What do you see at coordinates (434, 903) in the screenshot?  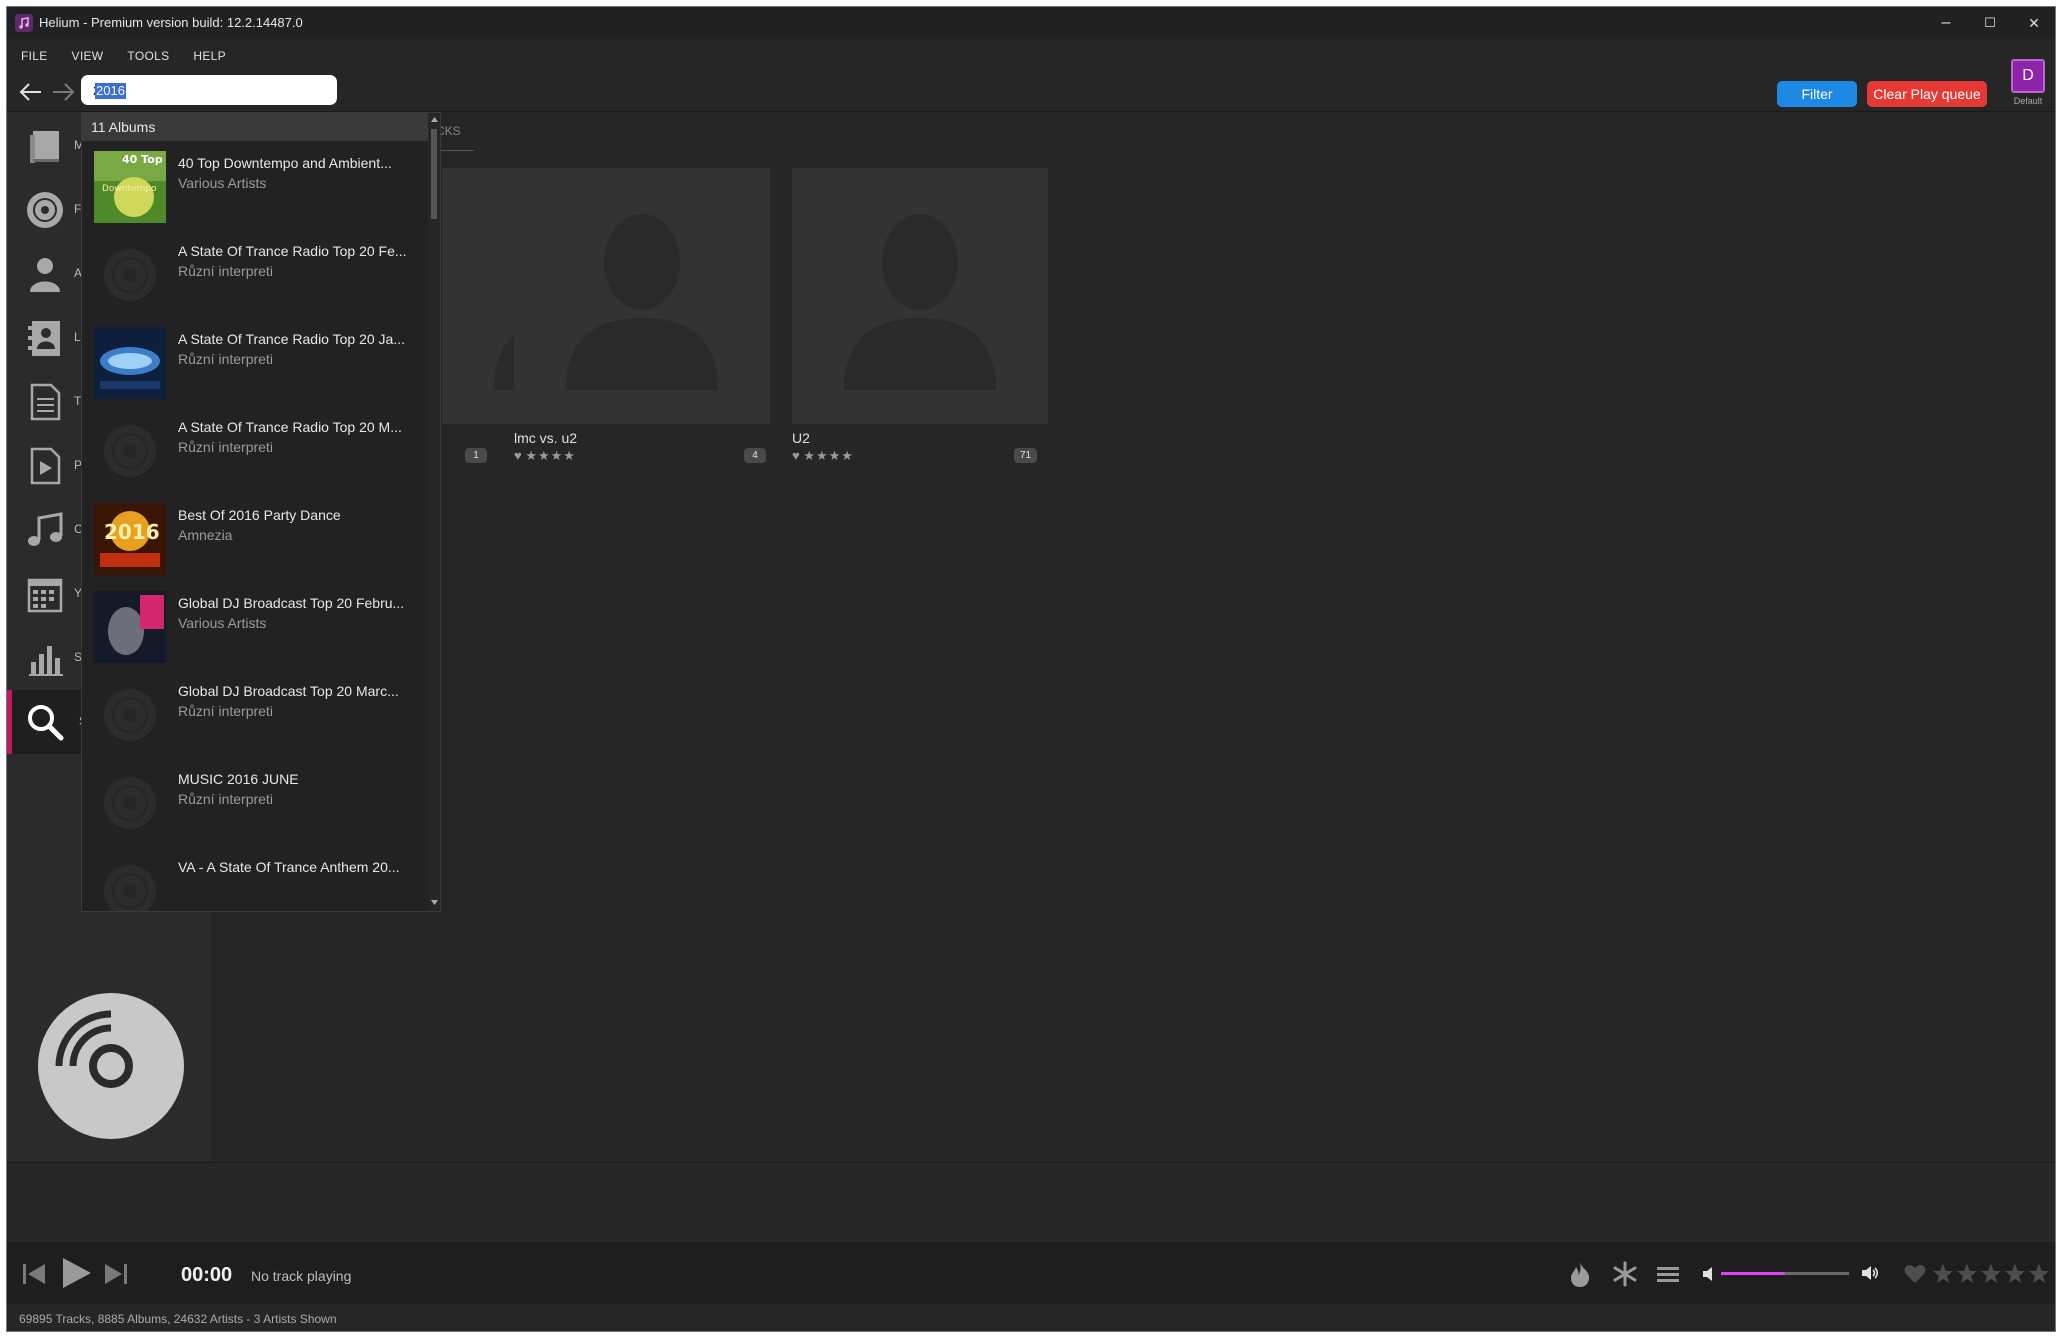 I see `scroll-down-icon` at bounding box center [434, 903].